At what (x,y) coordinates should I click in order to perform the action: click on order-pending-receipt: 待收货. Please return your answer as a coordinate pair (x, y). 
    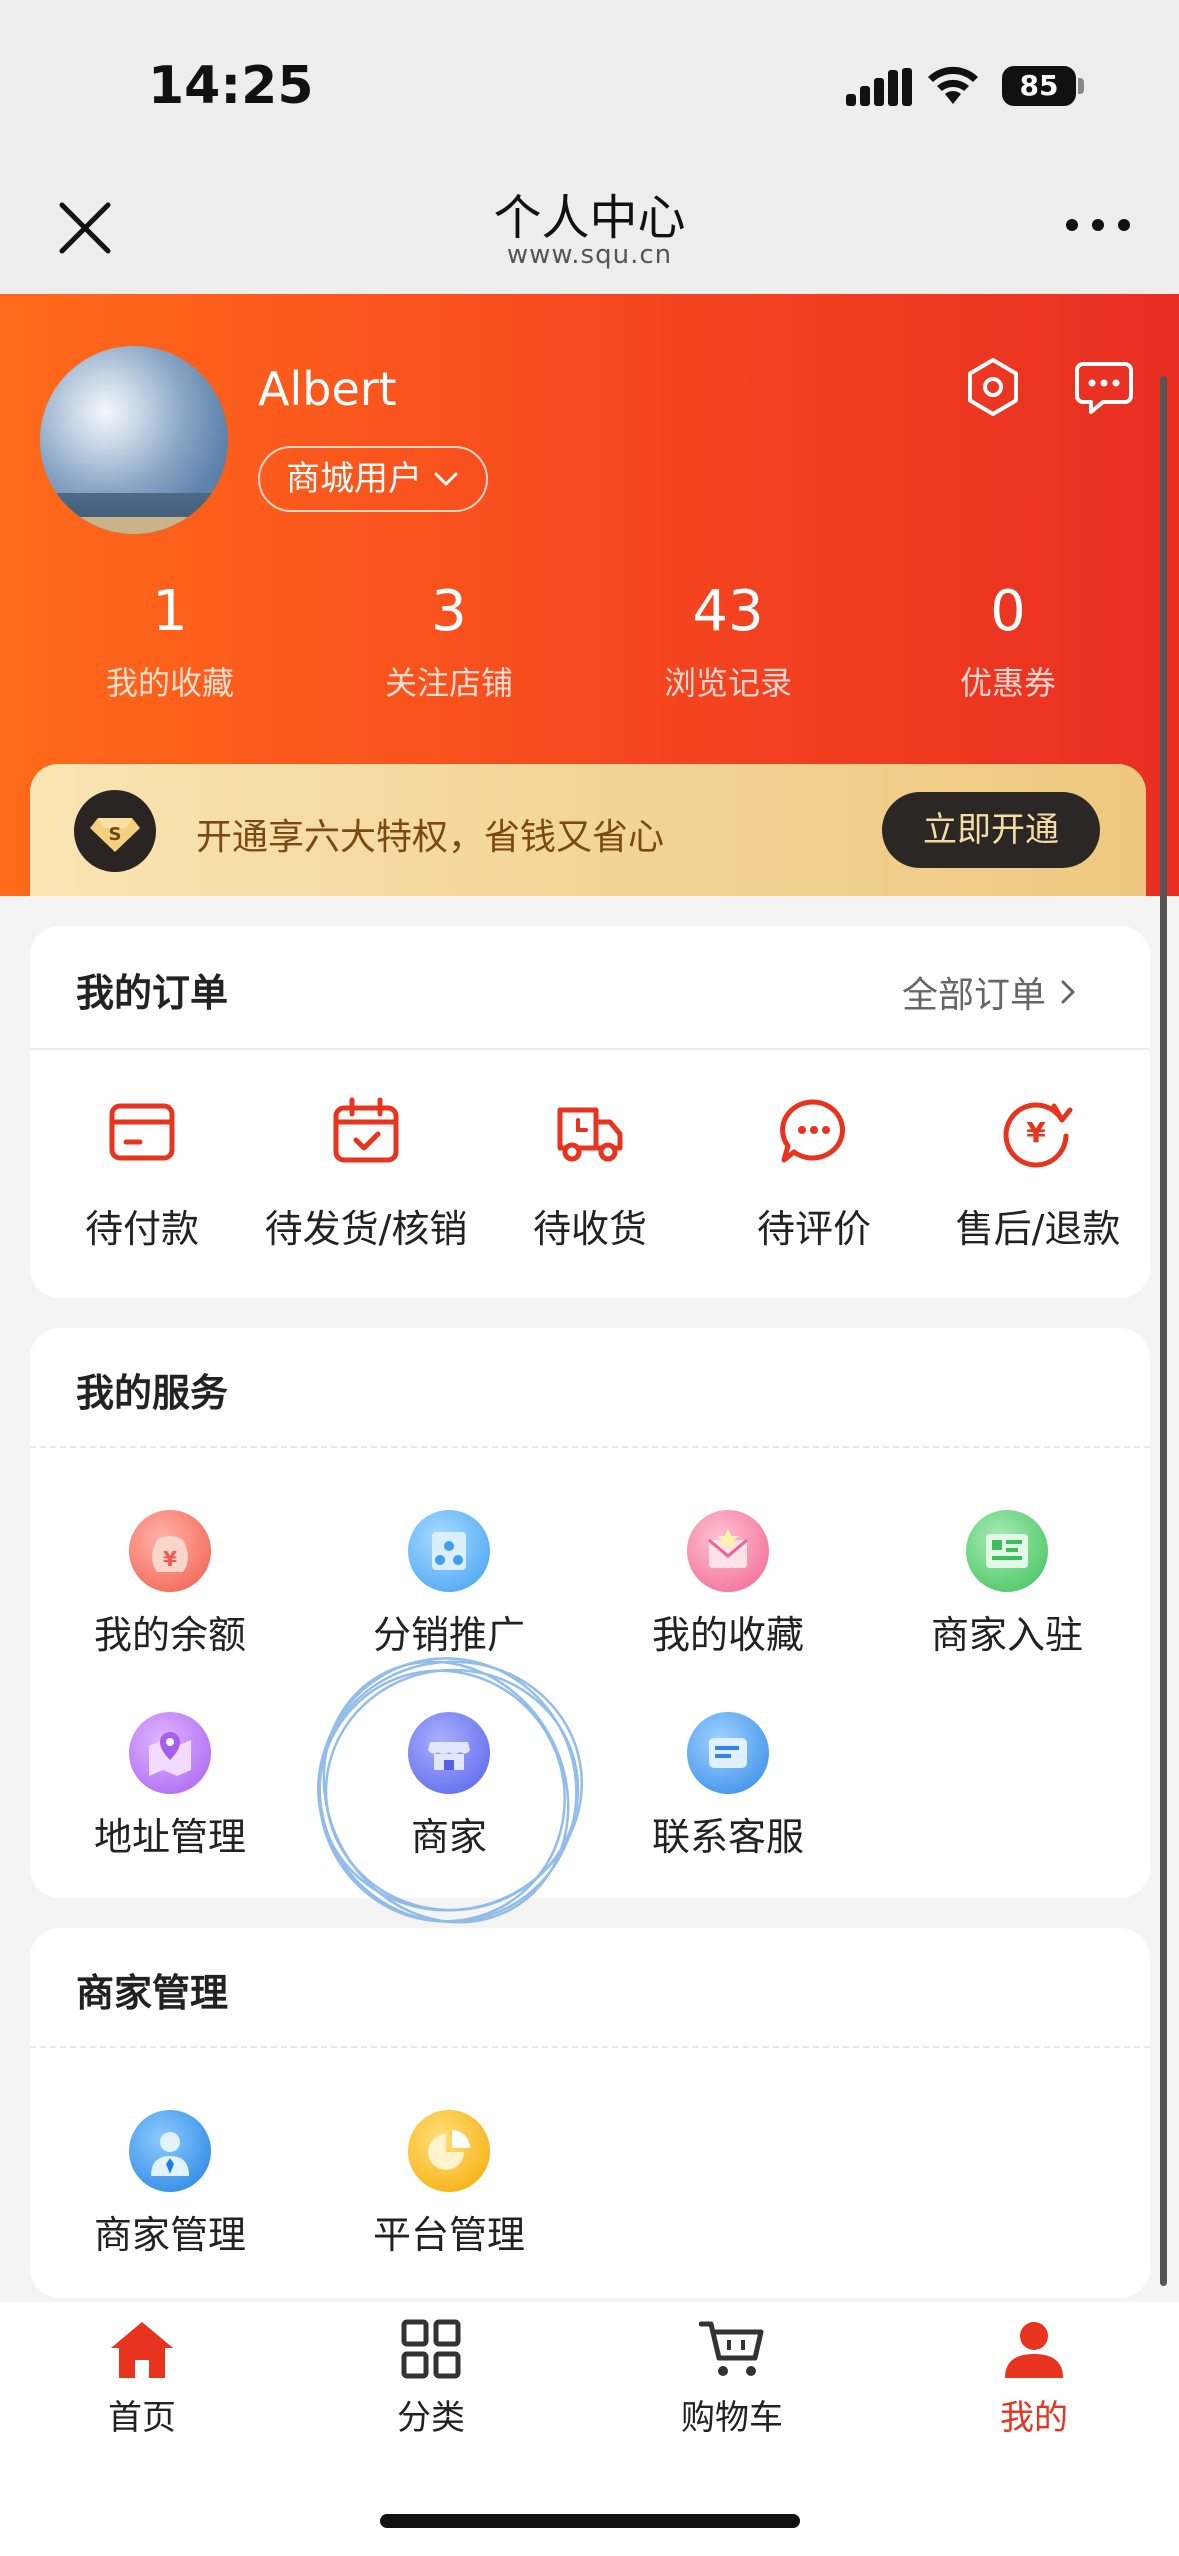
    Looking at the image, I should click on (590, 1174).